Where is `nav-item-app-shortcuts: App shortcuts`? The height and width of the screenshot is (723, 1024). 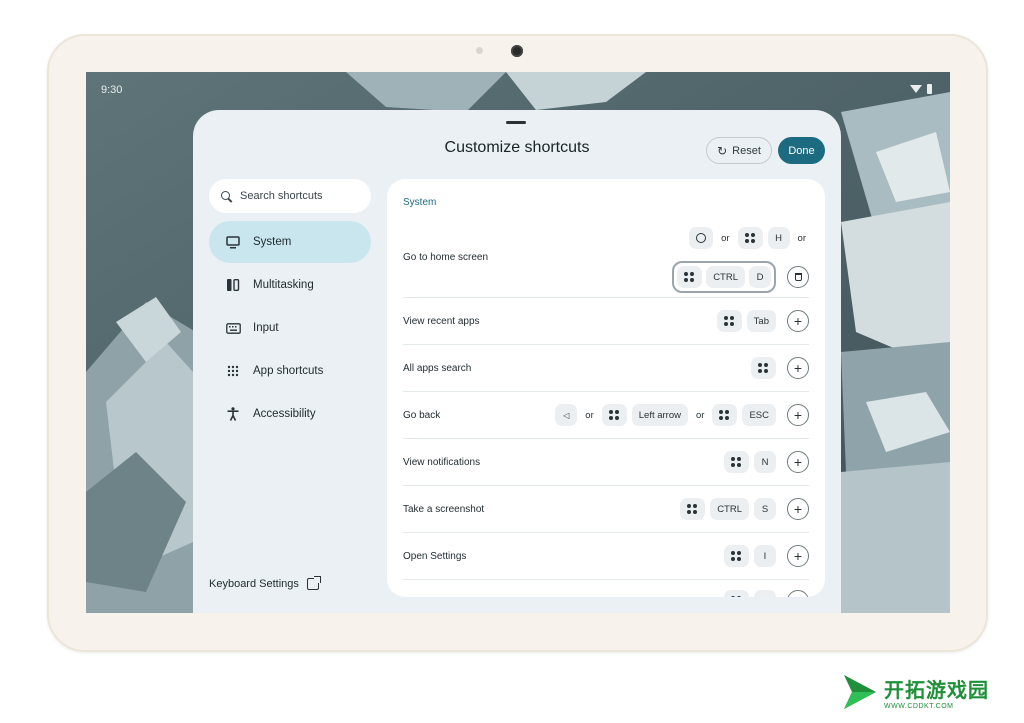 nav-item-app-shortcuts: App shortcuts is located at coordinates (290, 371).